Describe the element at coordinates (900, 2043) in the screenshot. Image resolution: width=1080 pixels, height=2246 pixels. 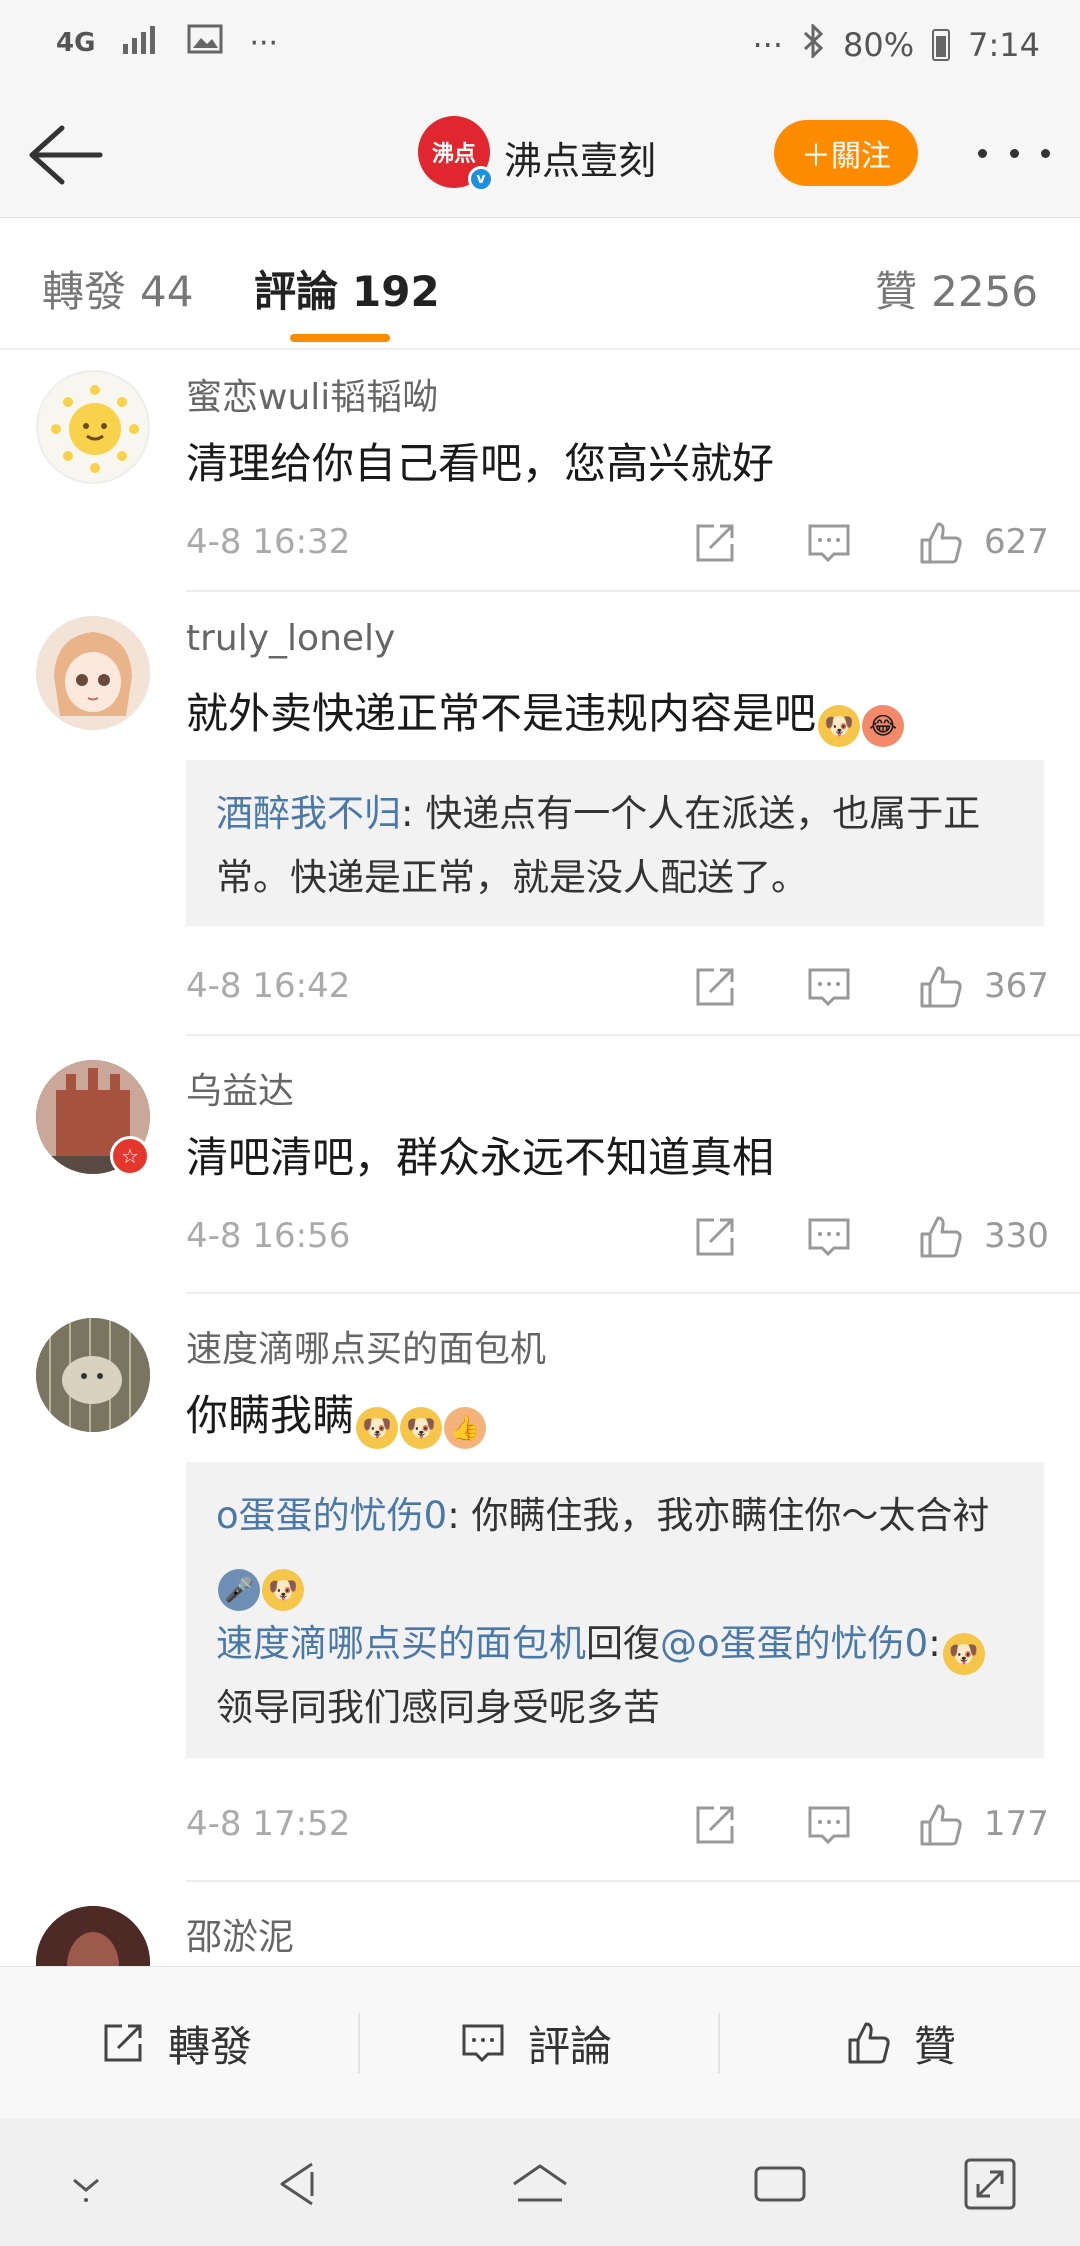
I see `like-button: 贊` at that location.